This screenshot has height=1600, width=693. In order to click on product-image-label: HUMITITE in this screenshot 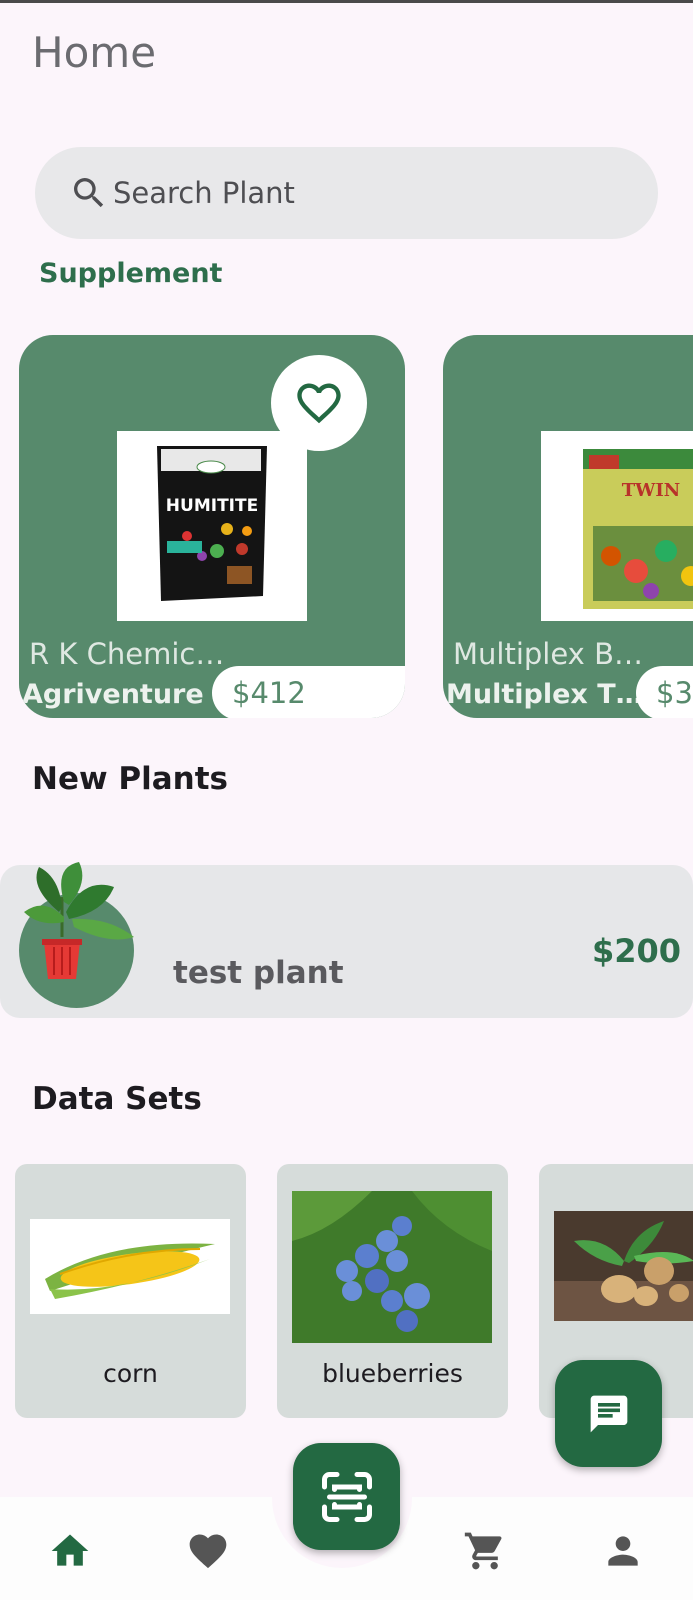, I will do `click(212, 506)`.